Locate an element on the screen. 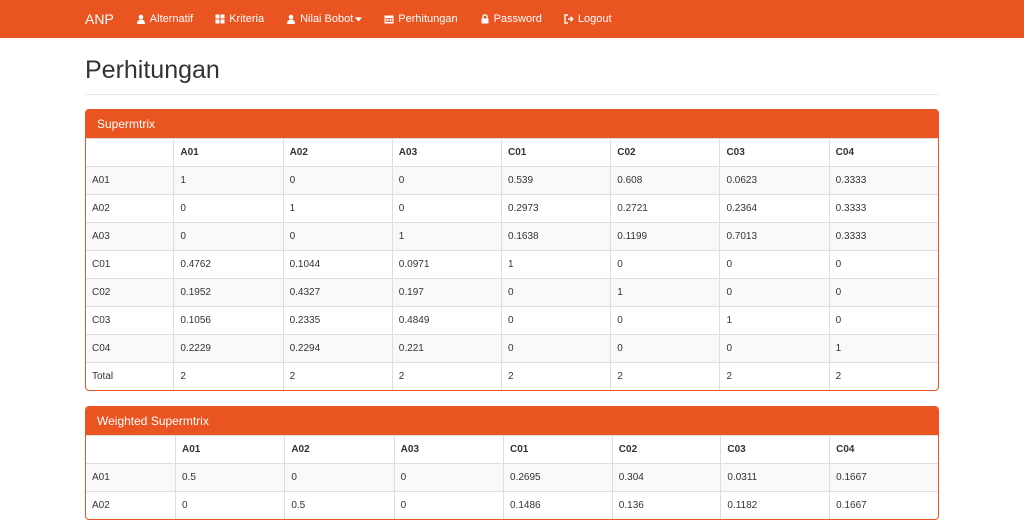 This screenshot has width=1024, height=520. row-label-cell: C01 is located at coordinates (130, 264).